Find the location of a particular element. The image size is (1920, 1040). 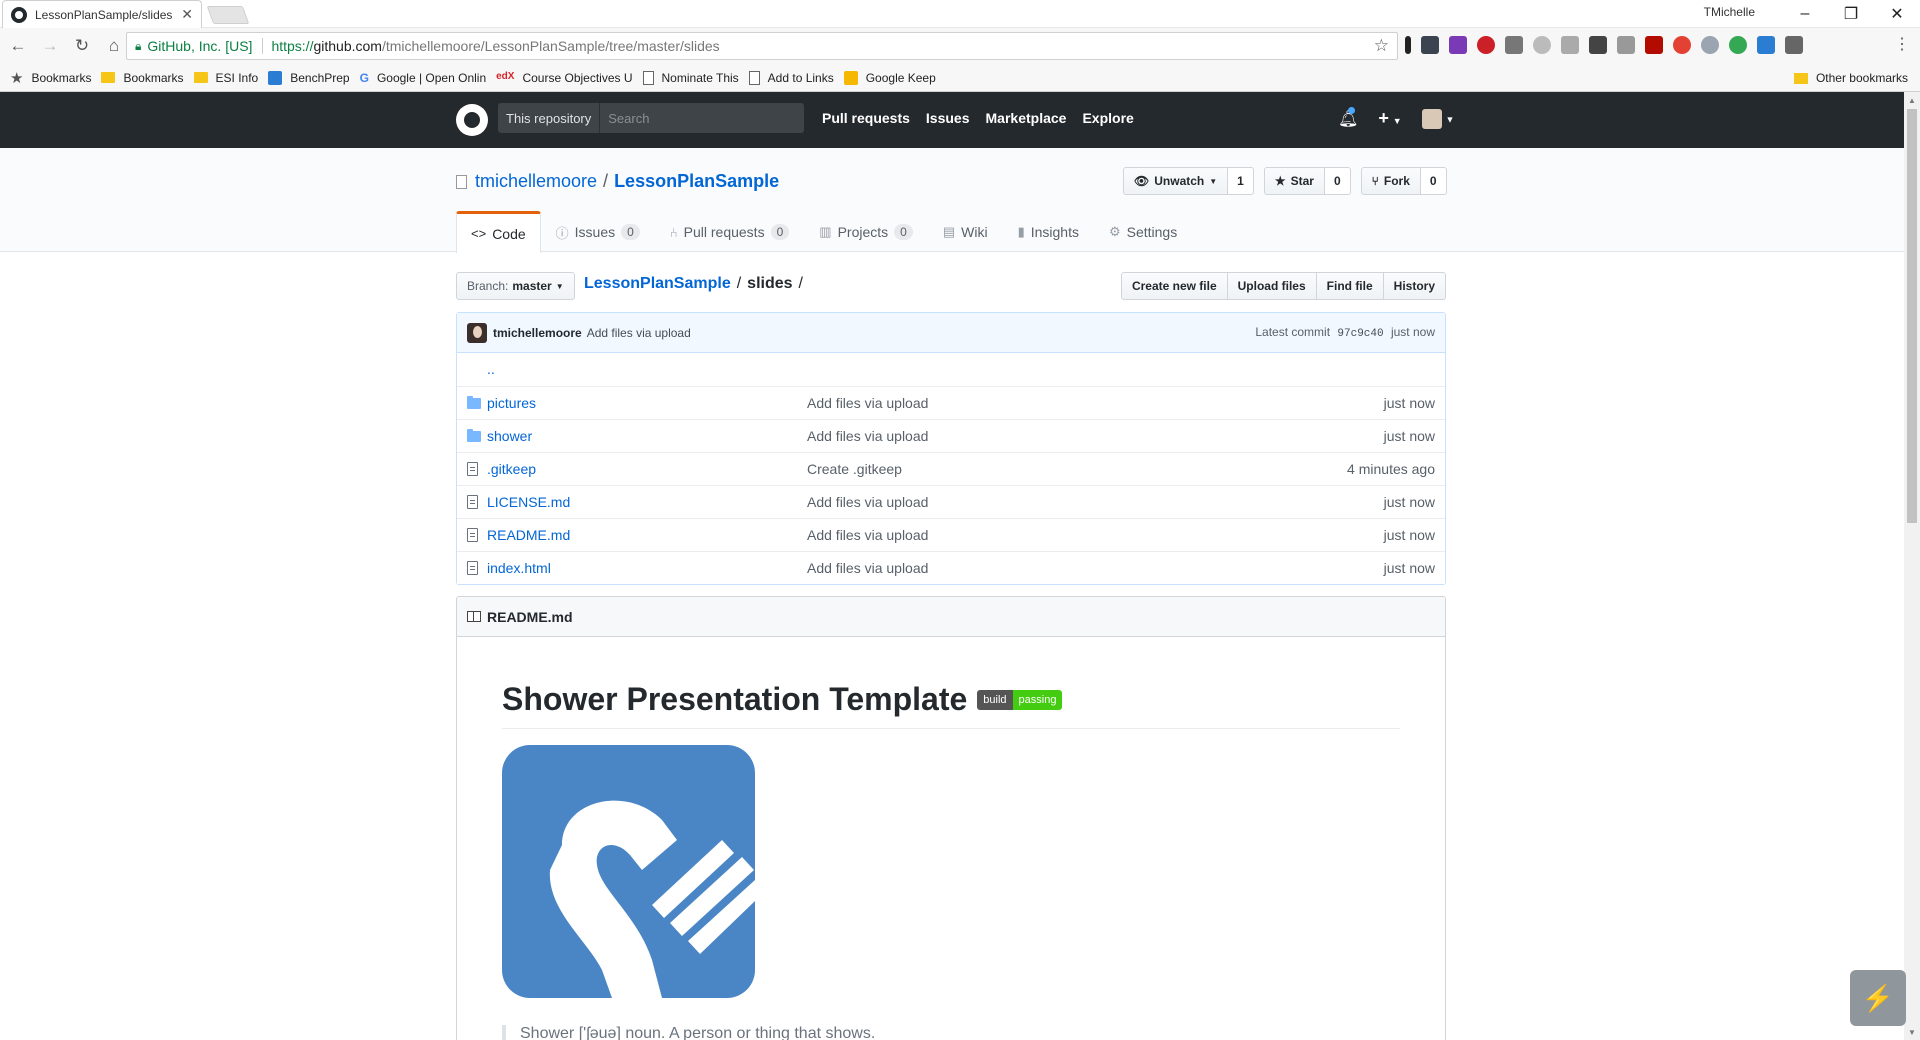

user-menu-dropdown: ▼ is located at coordinates (1437, 118).